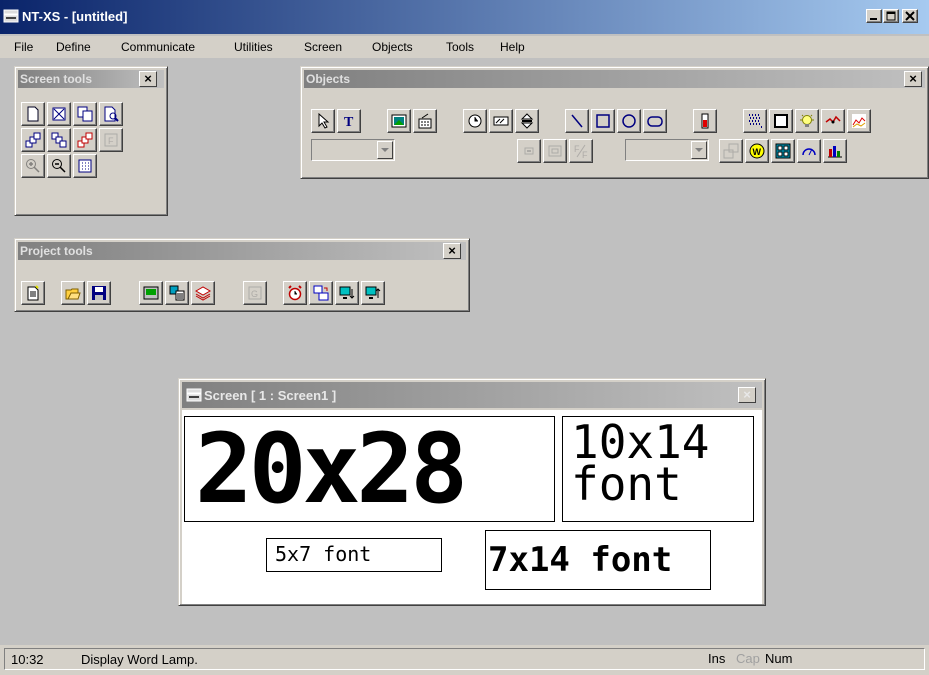  I want to click on touch-grid-button, so click(783, 151).